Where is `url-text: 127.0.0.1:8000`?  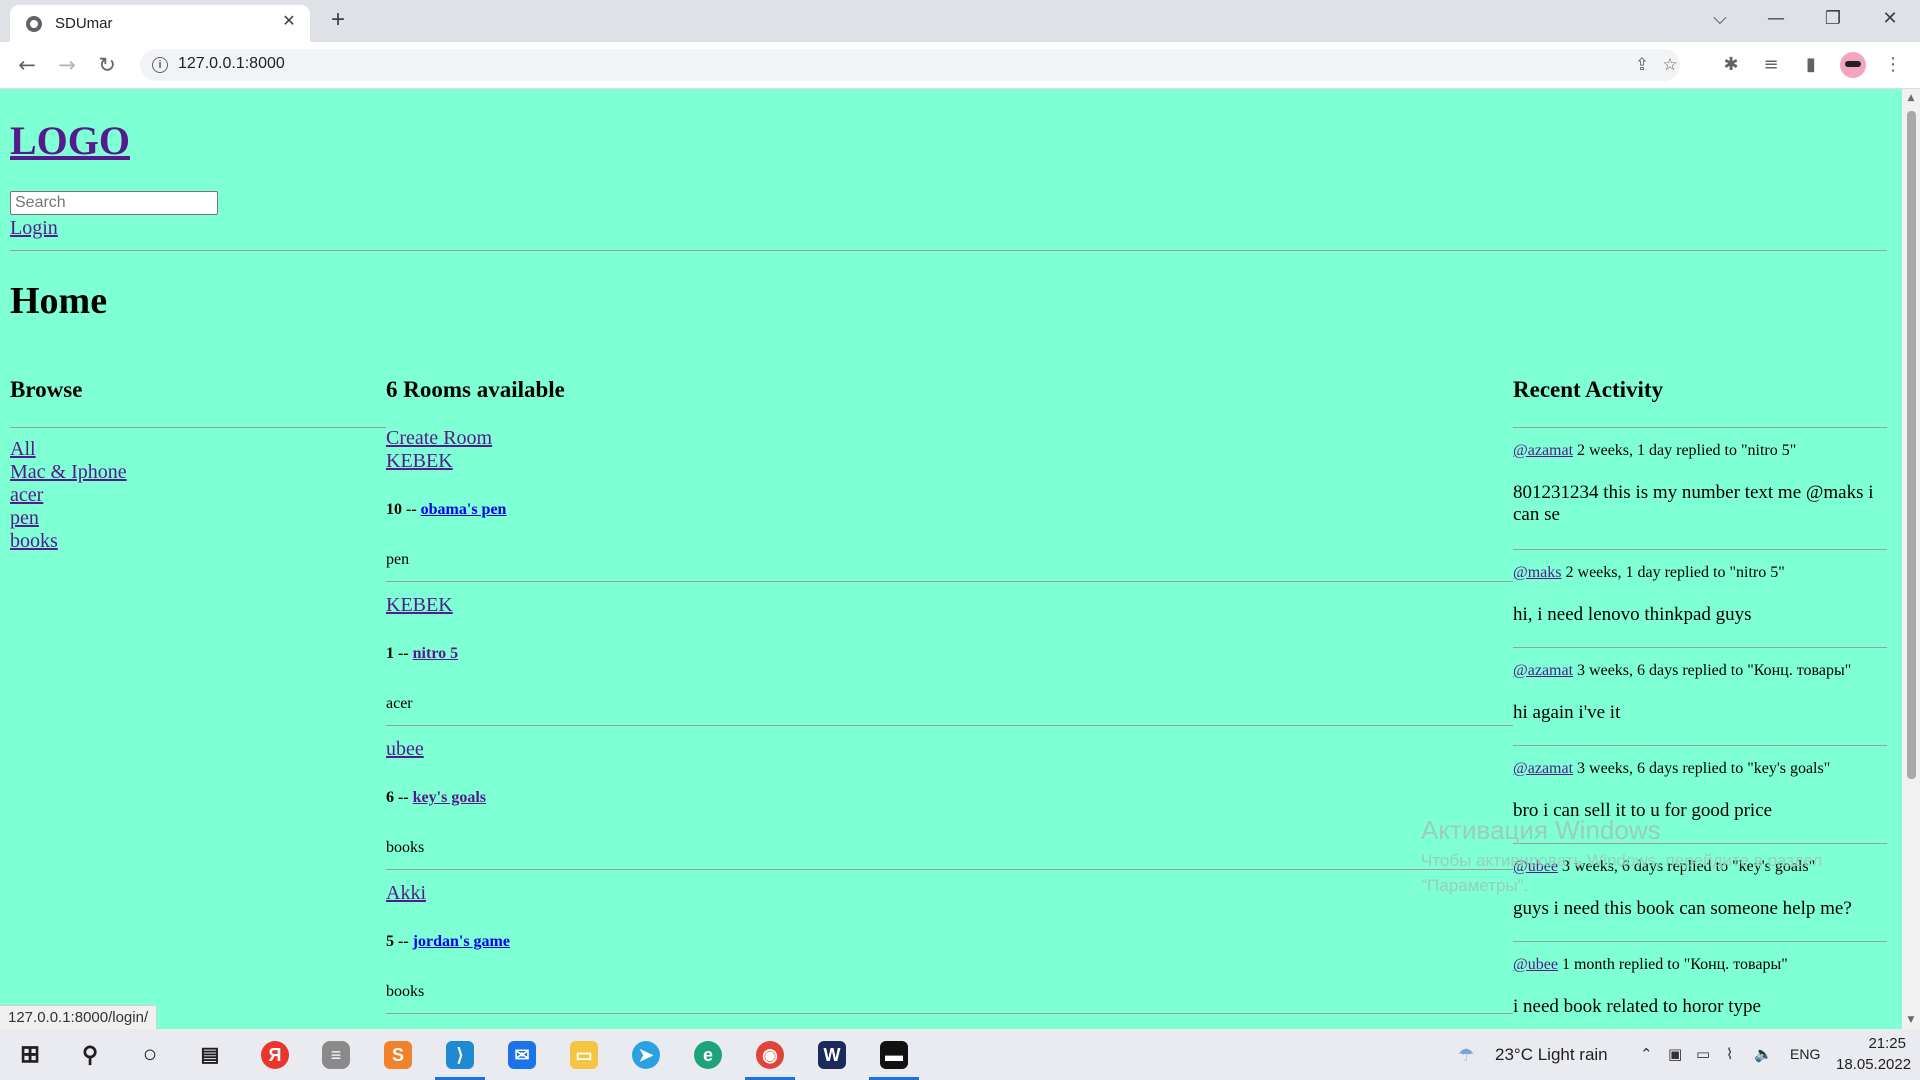
url-text: 127.0.0.1:8000 is located at coordinates (231, 64).